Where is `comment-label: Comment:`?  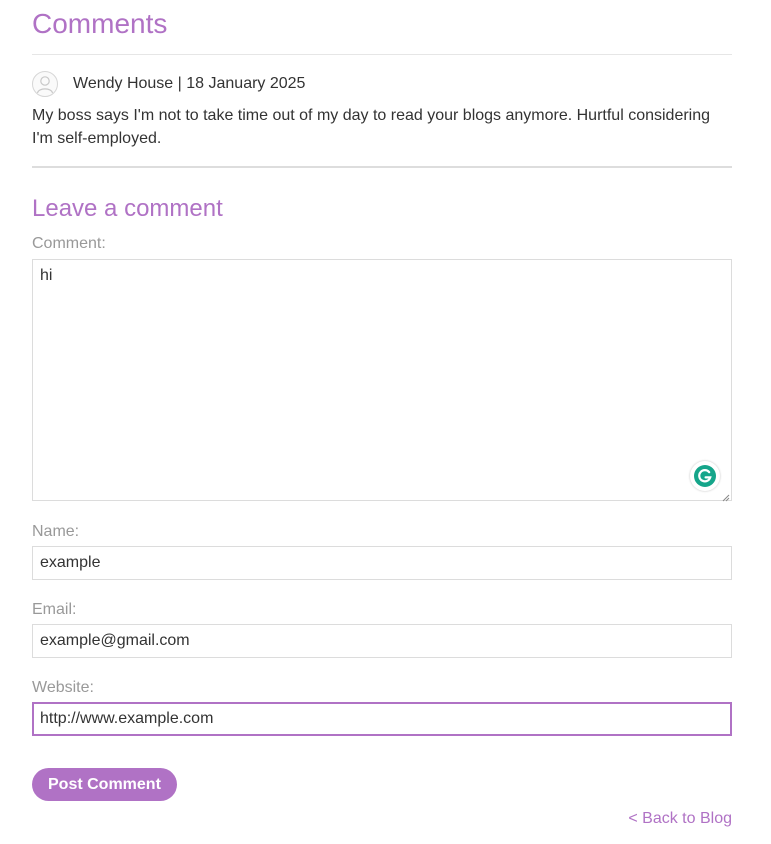
comment-label: Comment: is located at coordinates (69, 243).